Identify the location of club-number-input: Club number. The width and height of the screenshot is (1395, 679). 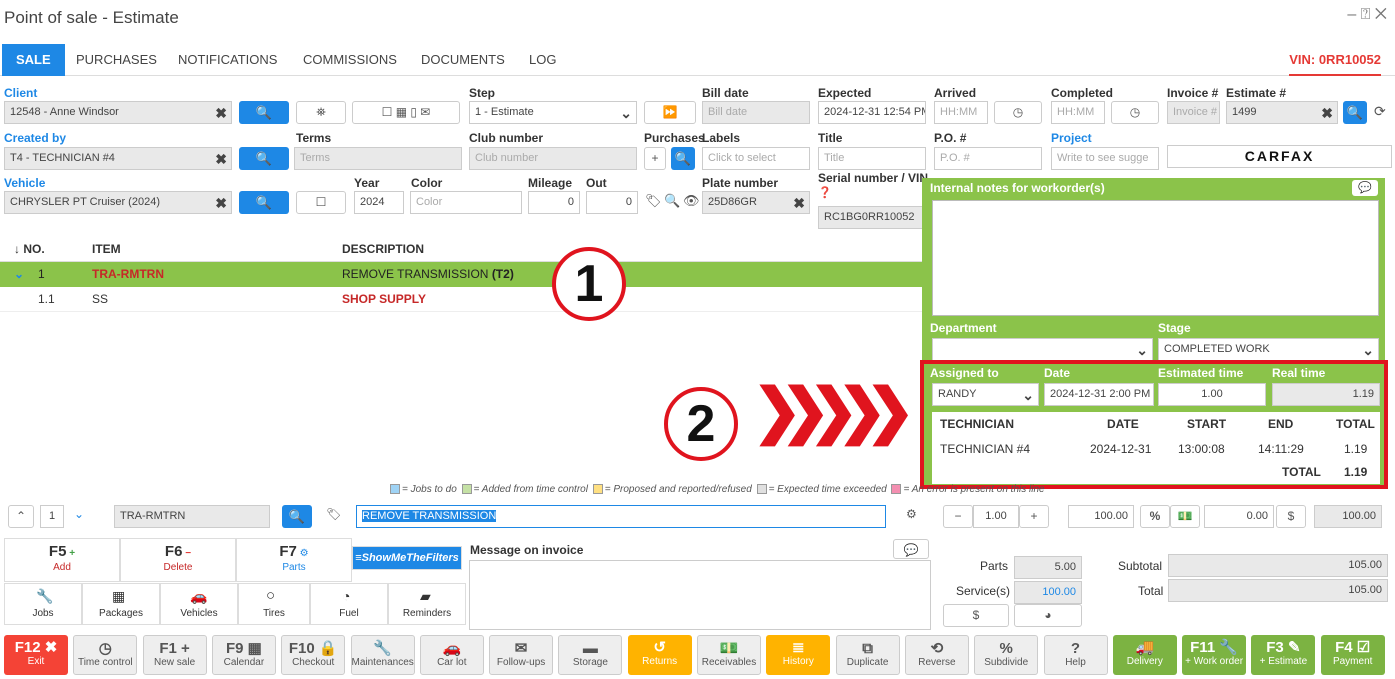
(553, 158).